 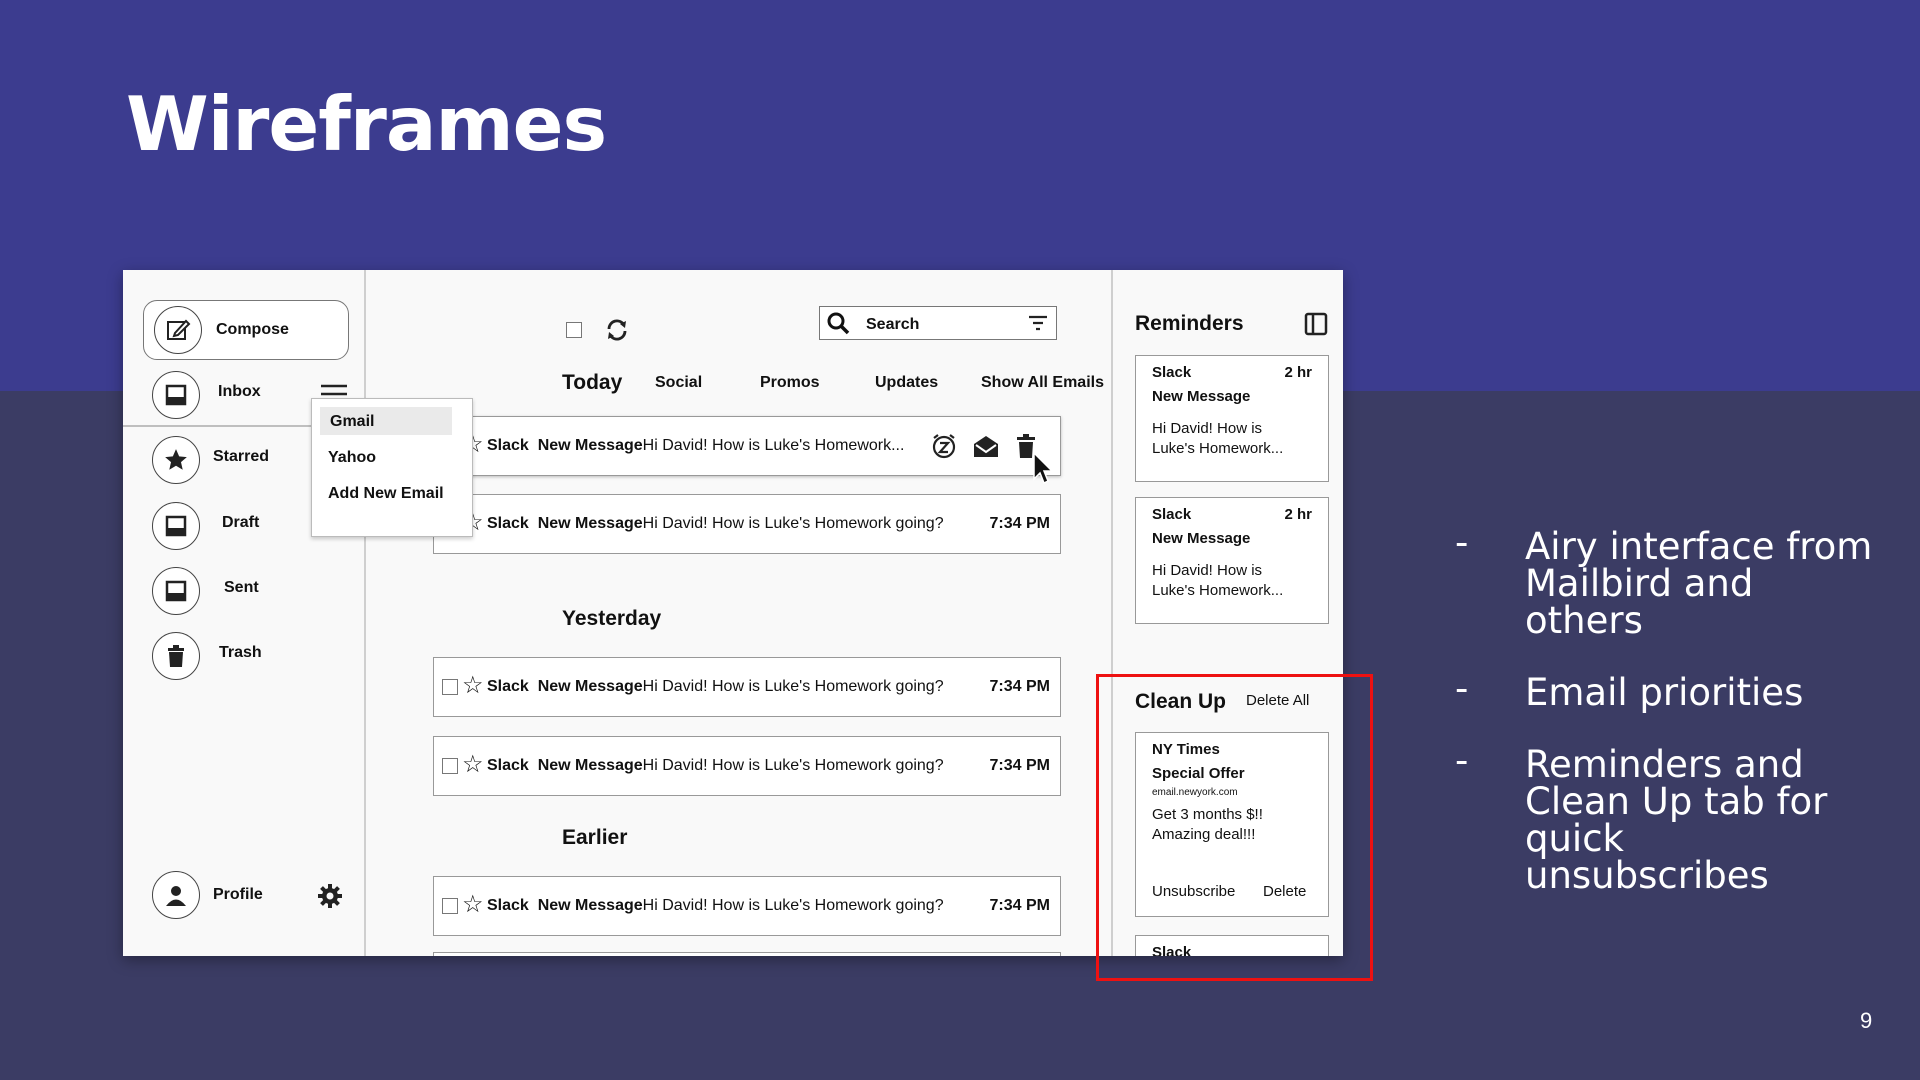 I want to click on bullet-text: Airy interface from Mailbird and others, so click(x=1699, y=583).